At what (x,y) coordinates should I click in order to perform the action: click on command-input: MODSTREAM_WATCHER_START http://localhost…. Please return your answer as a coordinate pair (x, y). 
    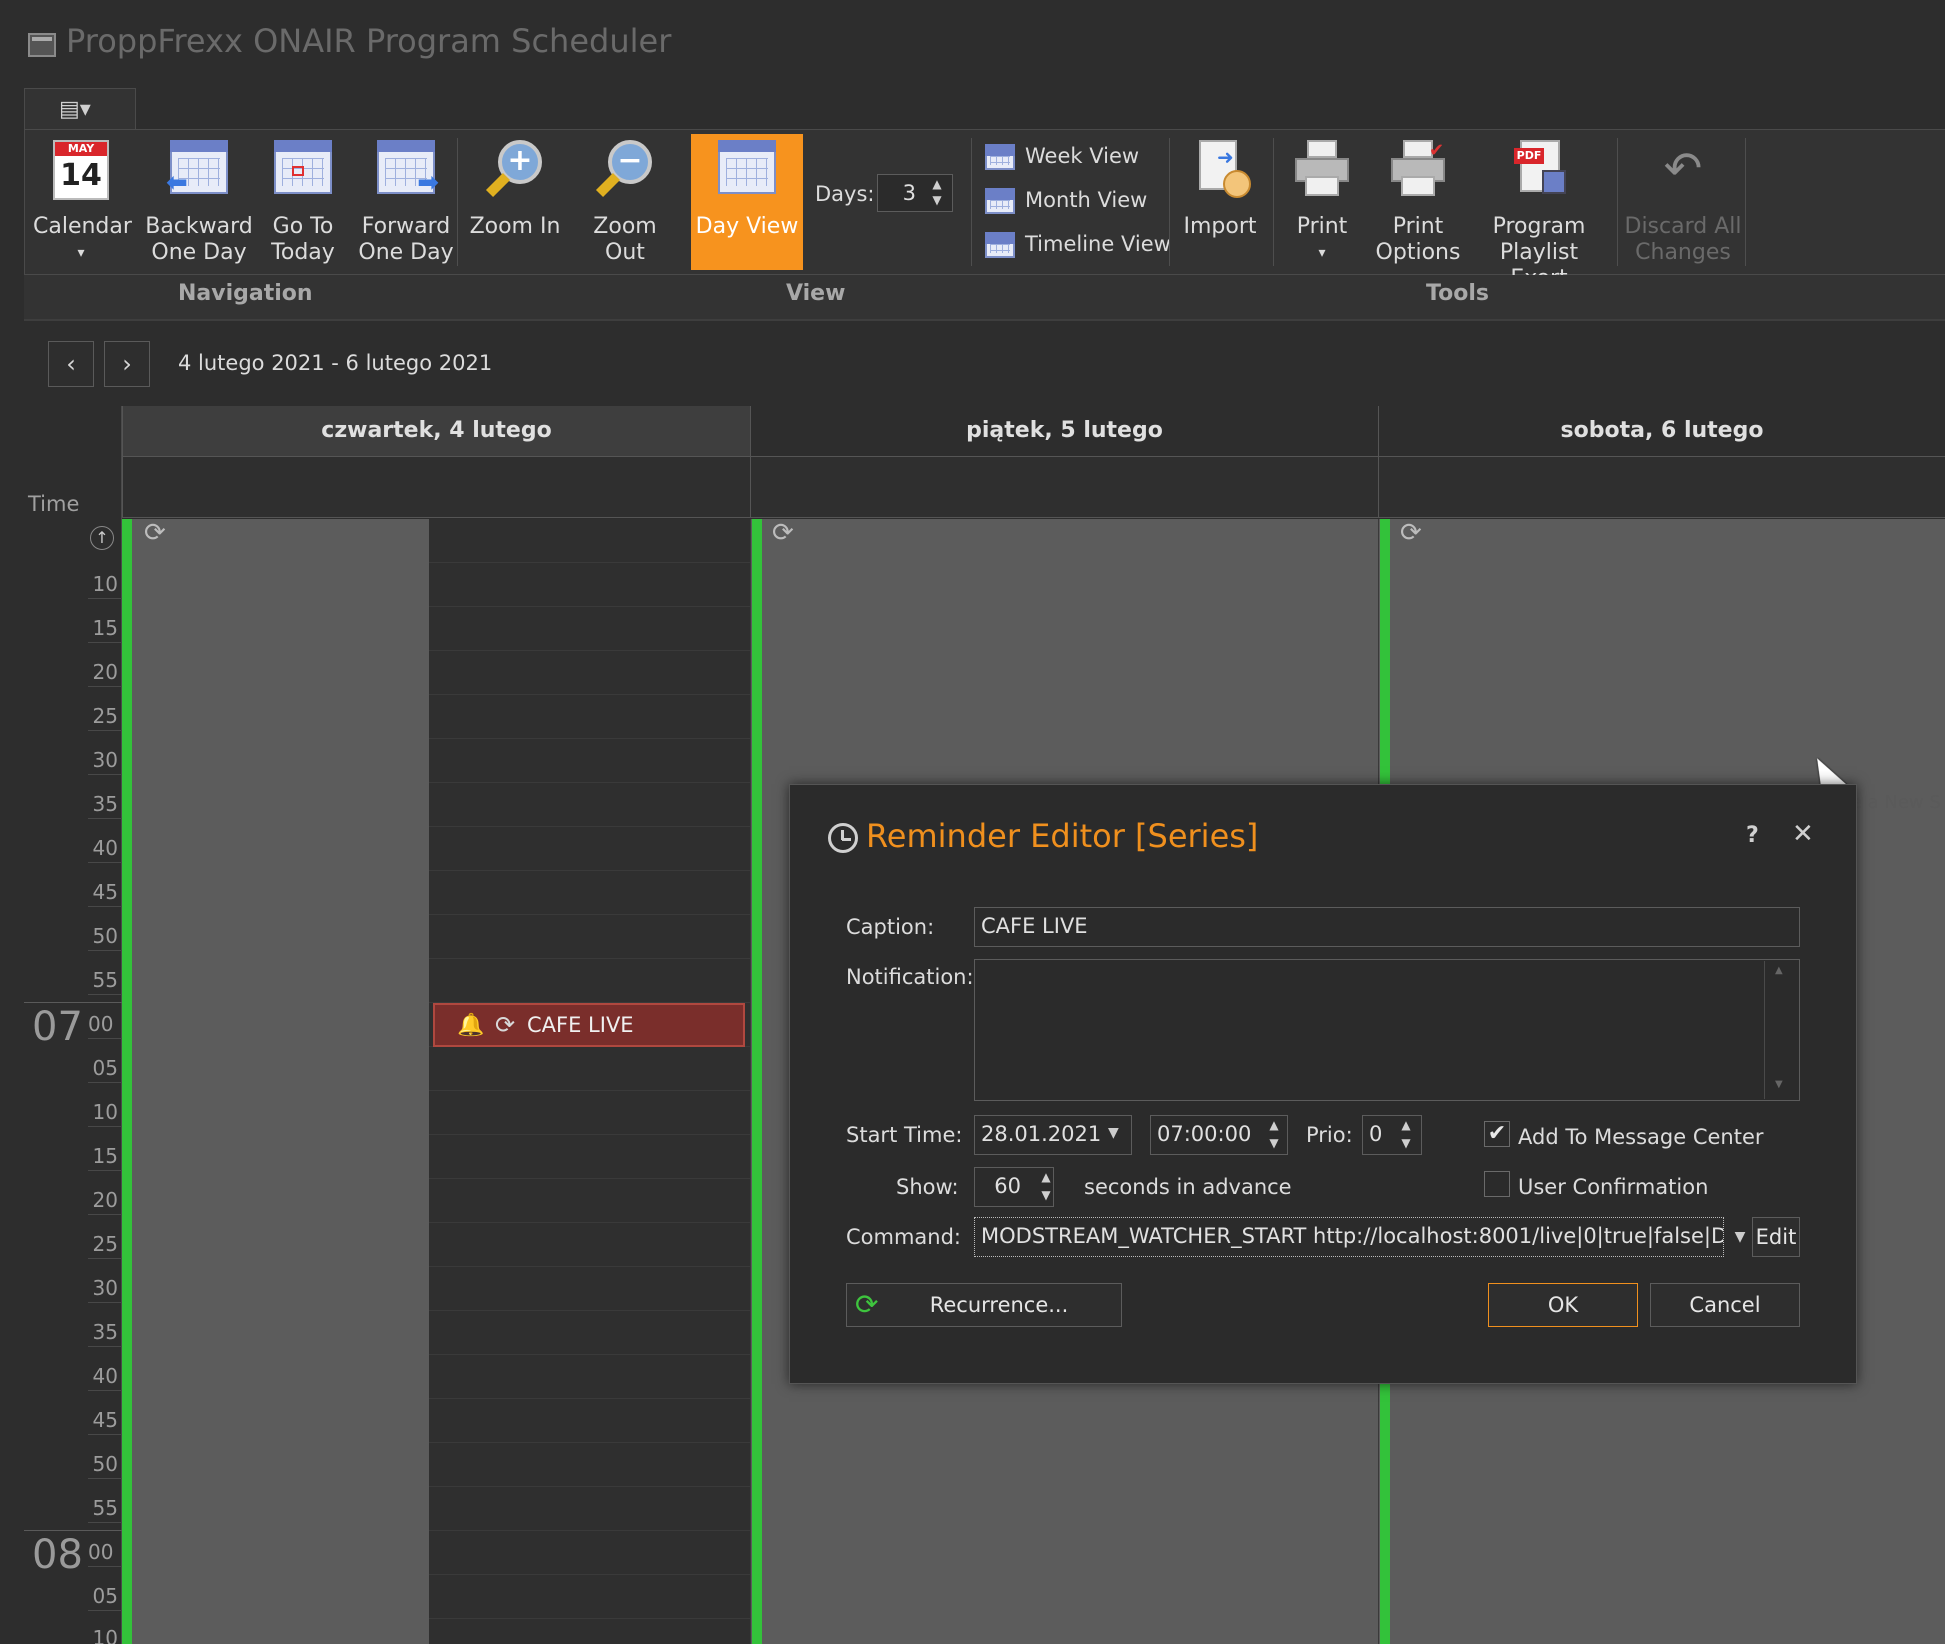
    Looking at the image, I should click on (1349, 1237).